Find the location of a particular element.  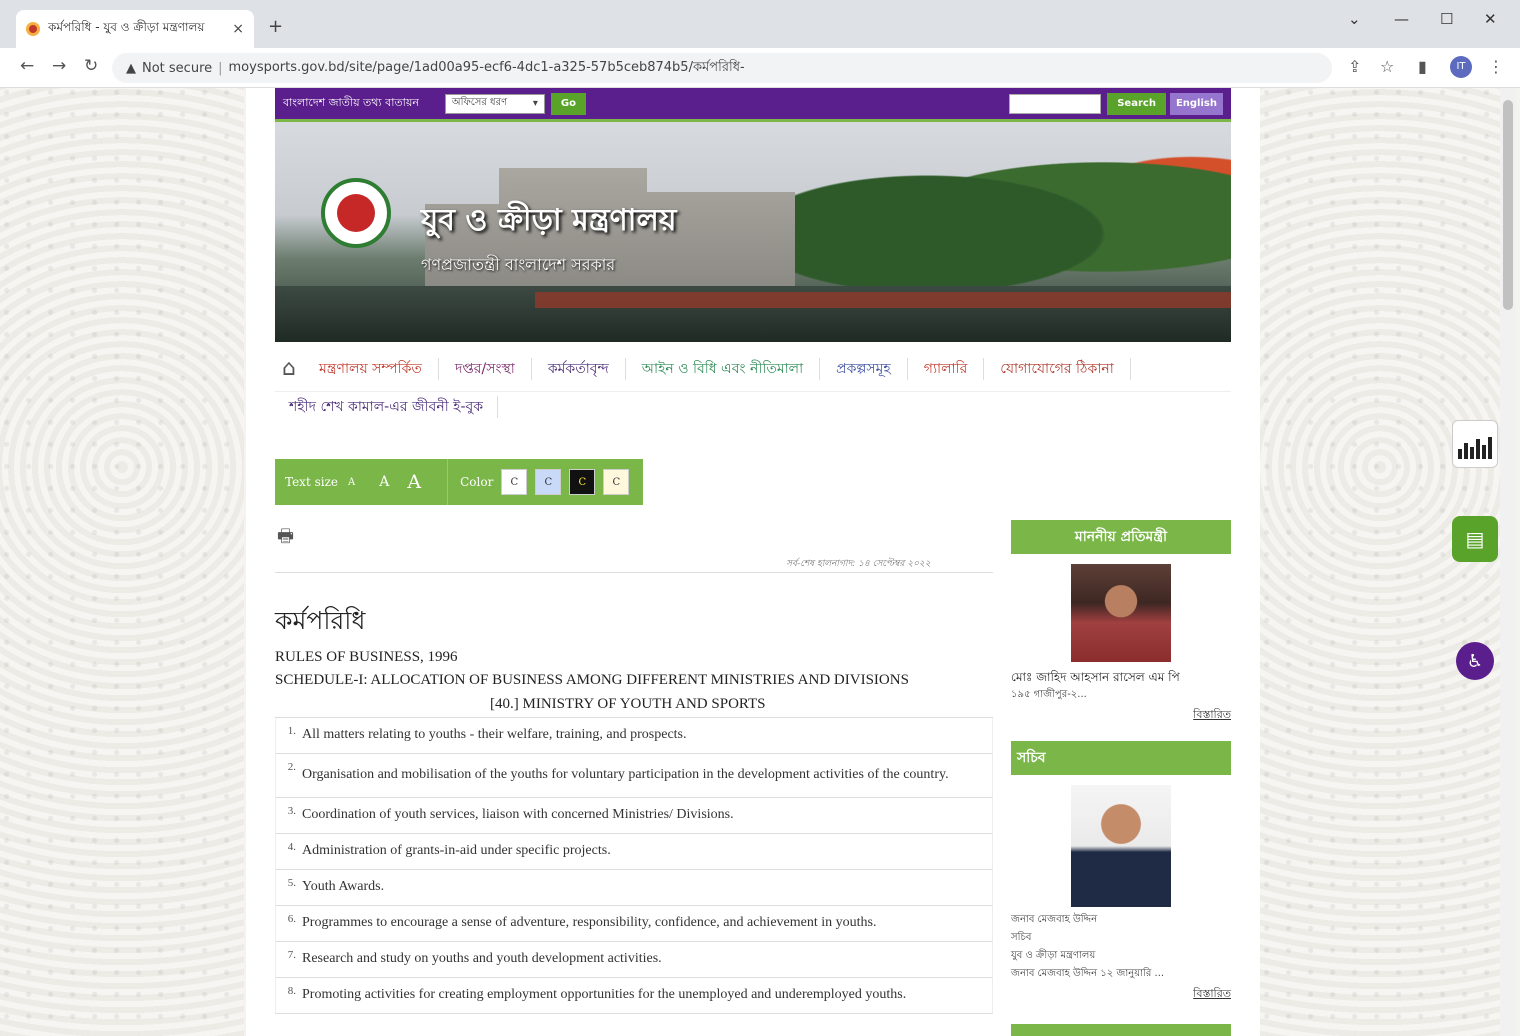

accessibility-icon: ♿ is located at coordinates (1475, 661).